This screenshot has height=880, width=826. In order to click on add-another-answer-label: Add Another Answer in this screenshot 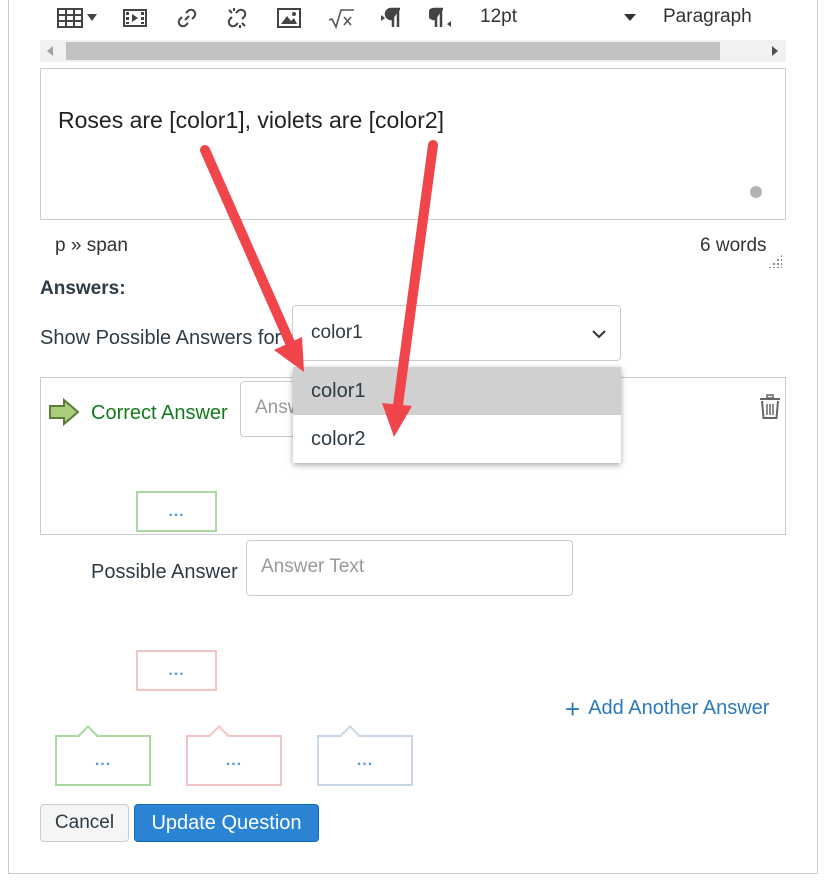, I will do `click(679, 708)`.